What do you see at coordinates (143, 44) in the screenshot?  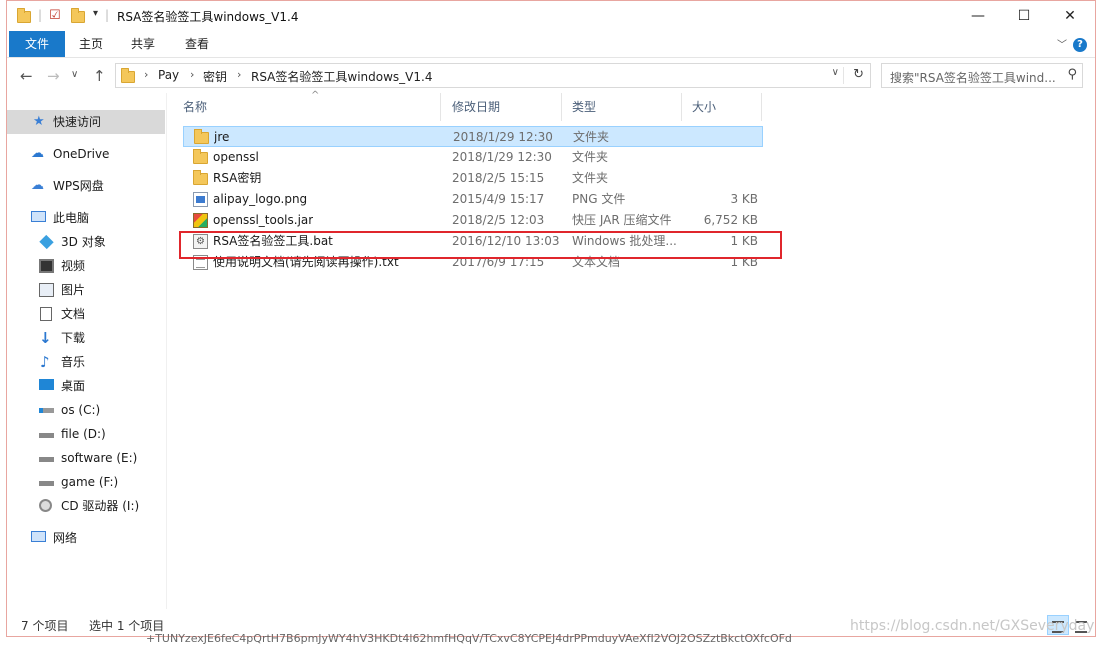 I see `tab-share: 共享` at bounding box center [143, 44].